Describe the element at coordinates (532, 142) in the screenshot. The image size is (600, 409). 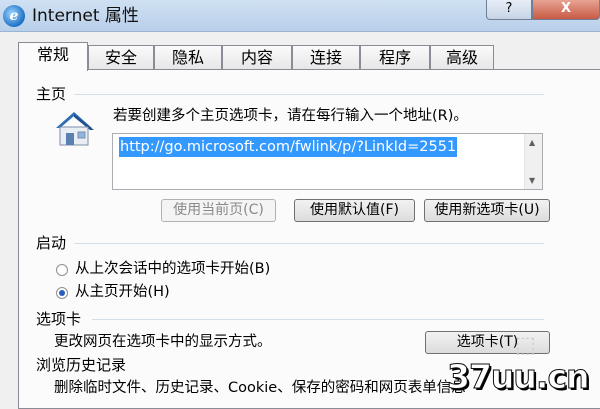
I see `scroll-up-icon: ▲` at that location.